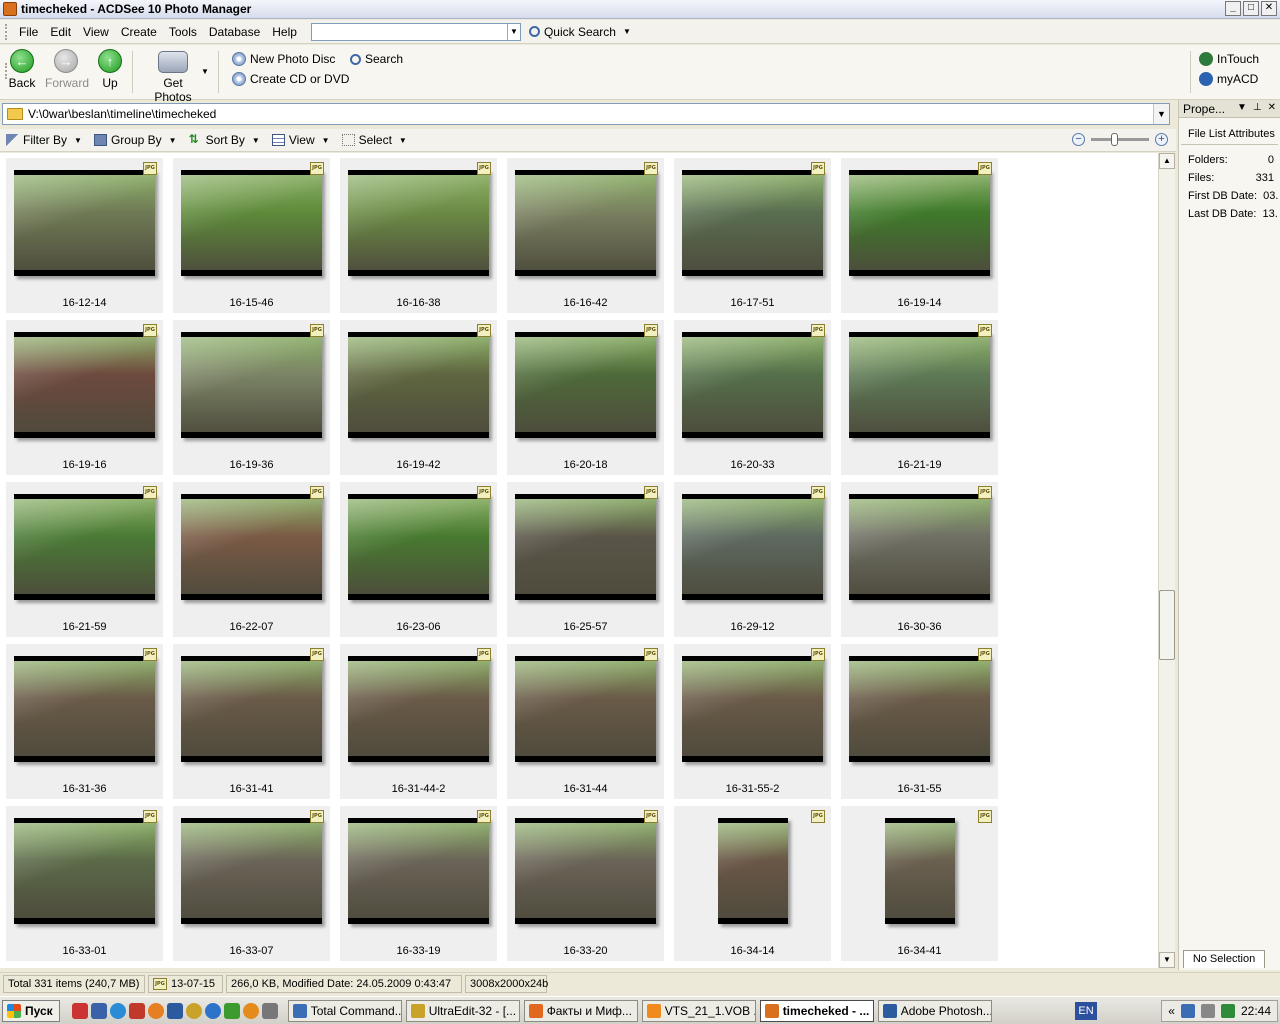 This screenshot has height=1024, width=1280. I want to click on language-indicator: EN, so click(1086, 1011).